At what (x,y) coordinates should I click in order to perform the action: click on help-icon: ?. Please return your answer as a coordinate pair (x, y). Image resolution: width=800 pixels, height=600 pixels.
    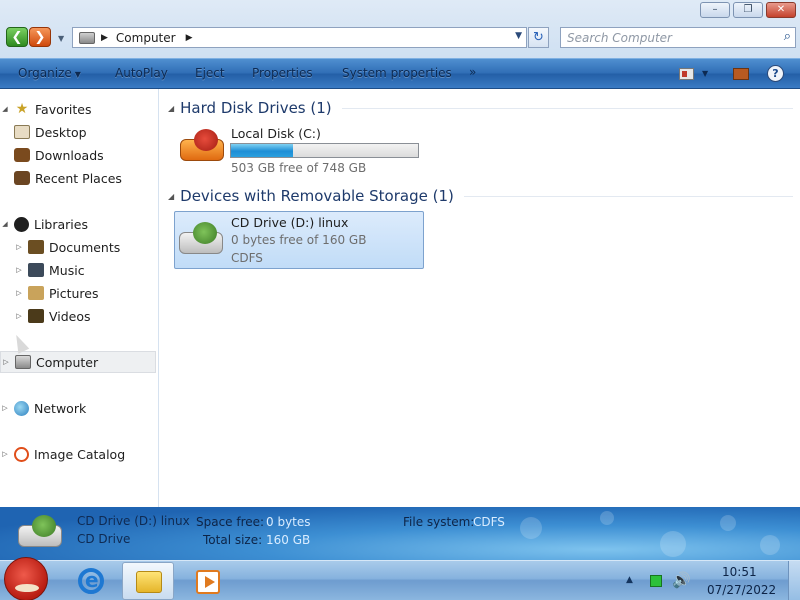
    Looking at the image, I should click on (775, 73).